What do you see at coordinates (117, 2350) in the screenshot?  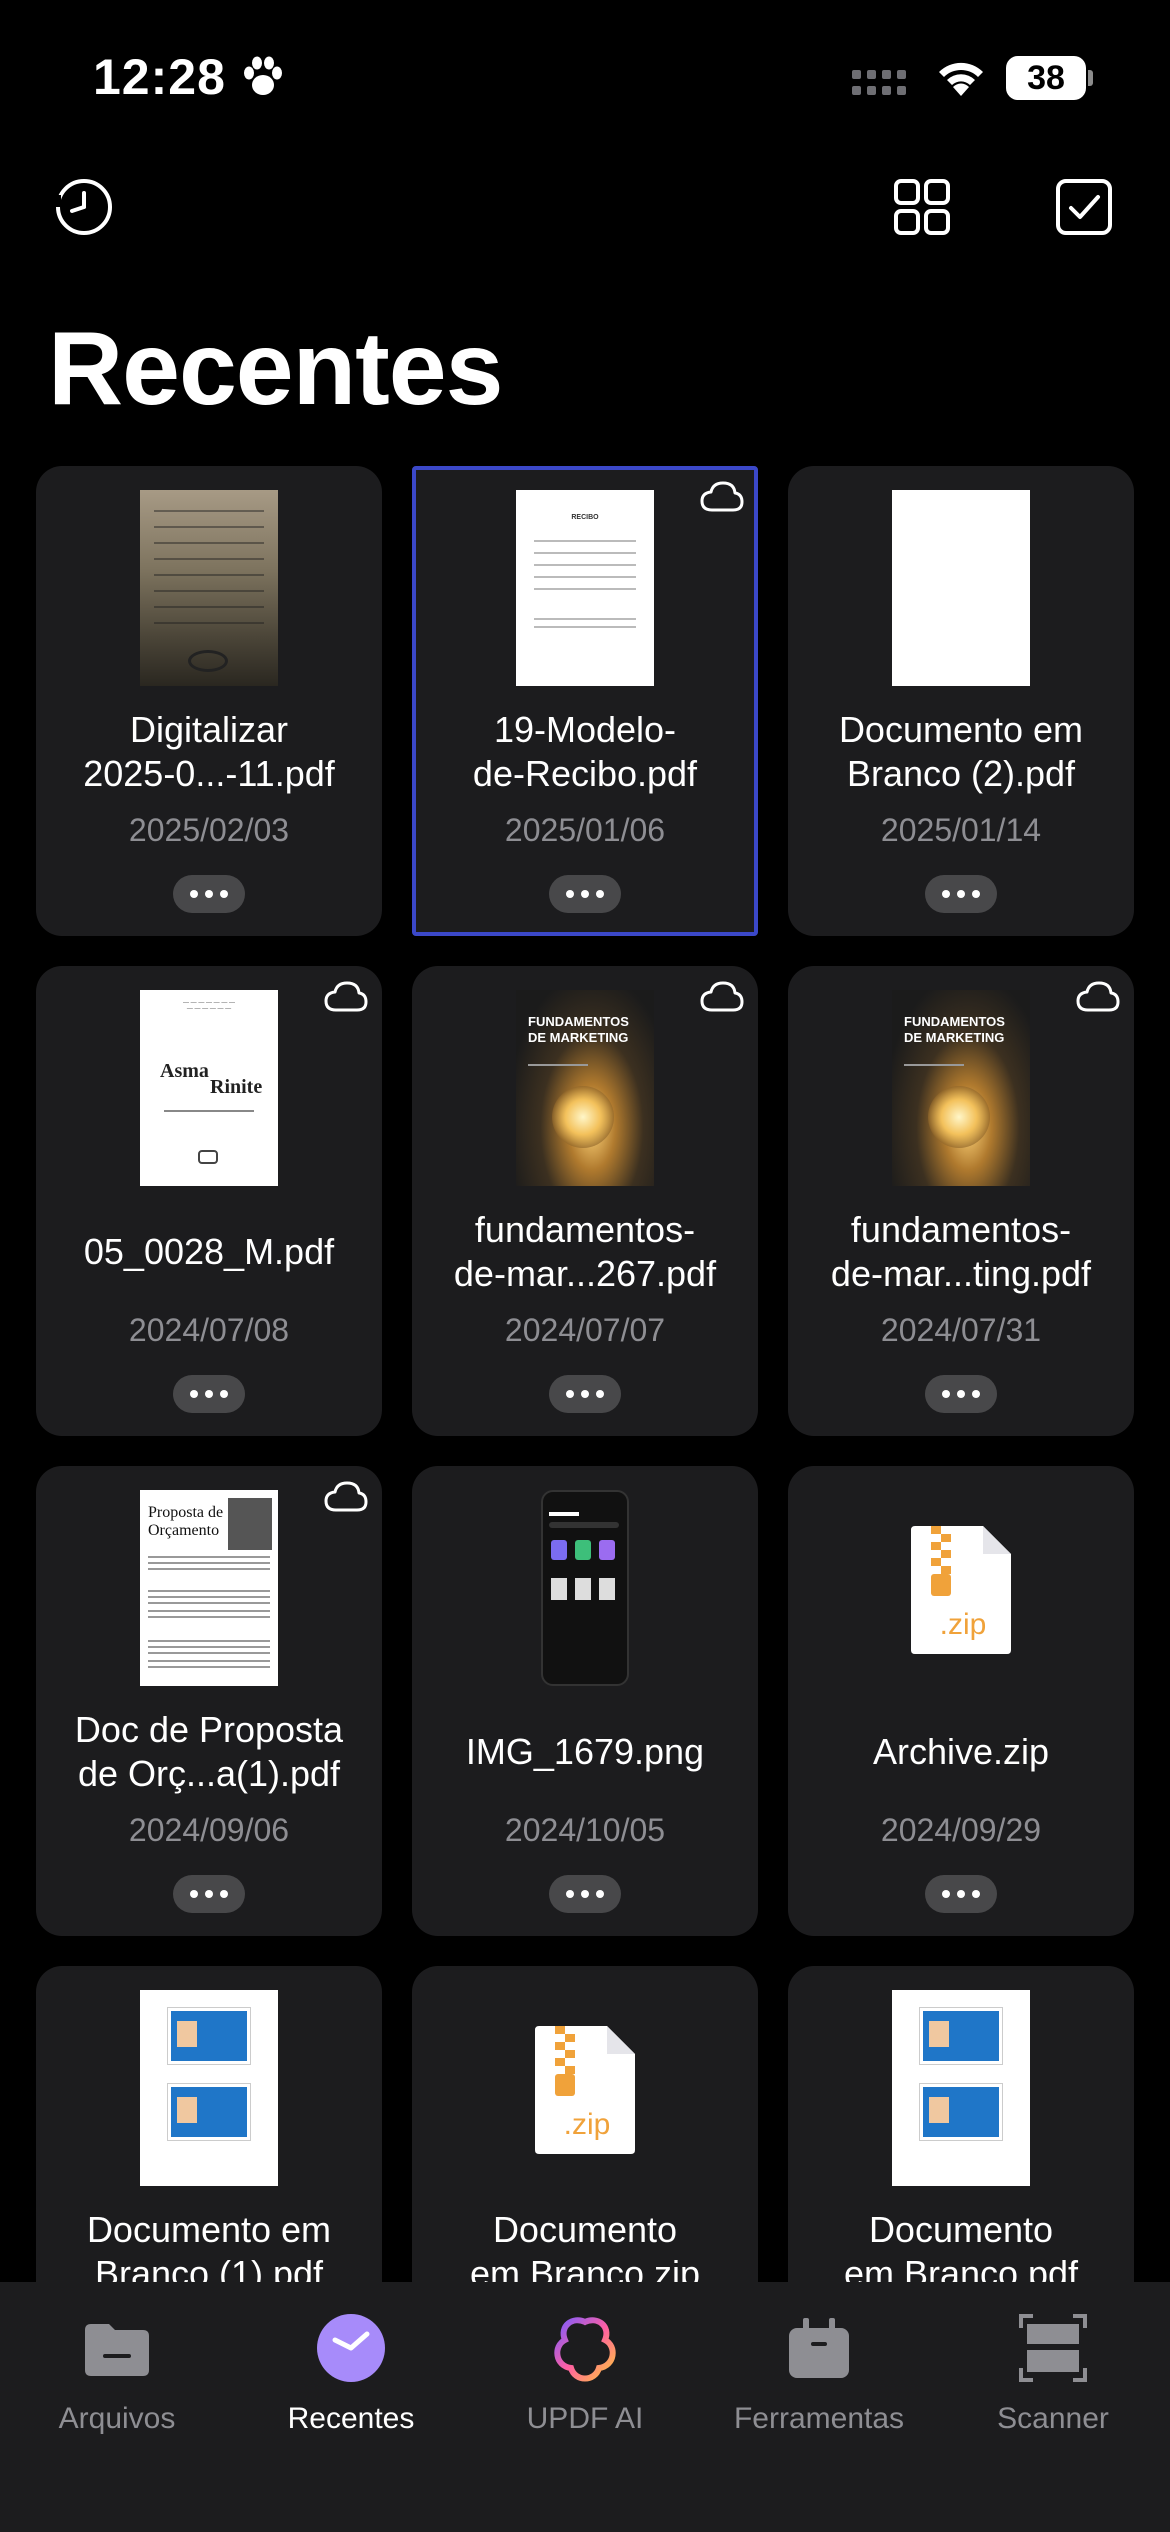 I see `folder-icon` at bounding box center [117, 2350].